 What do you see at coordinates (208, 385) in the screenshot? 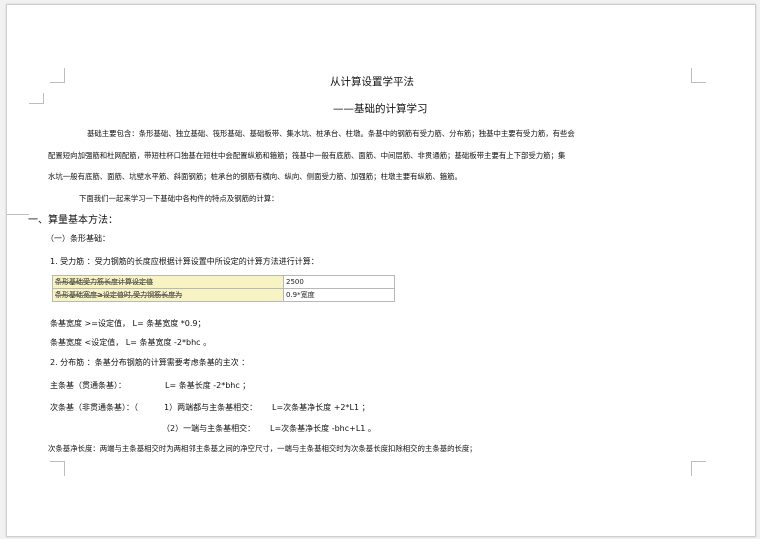
I see `main-strip-formula: L= 条基长度 -2*bhc ；` at bounding box center [208, 385].